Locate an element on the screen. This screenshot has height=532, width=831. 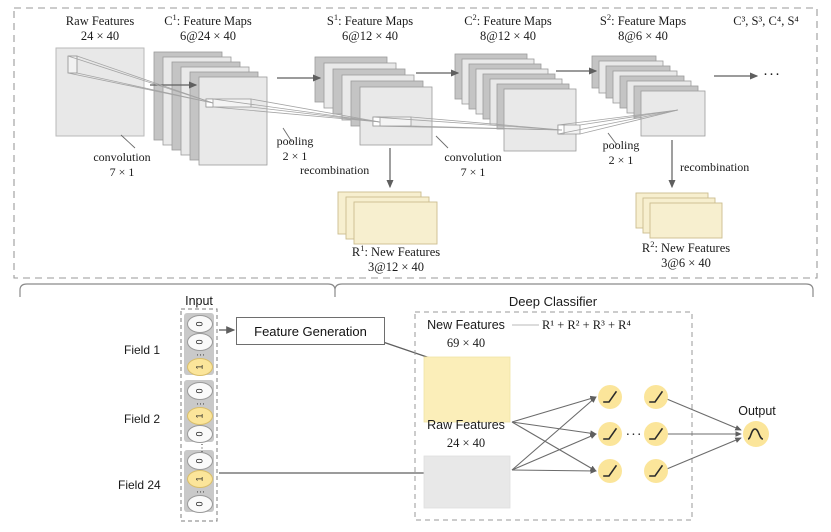
pooling-1-label: pooling 2 × 1 is located at coordinates (295, 148).